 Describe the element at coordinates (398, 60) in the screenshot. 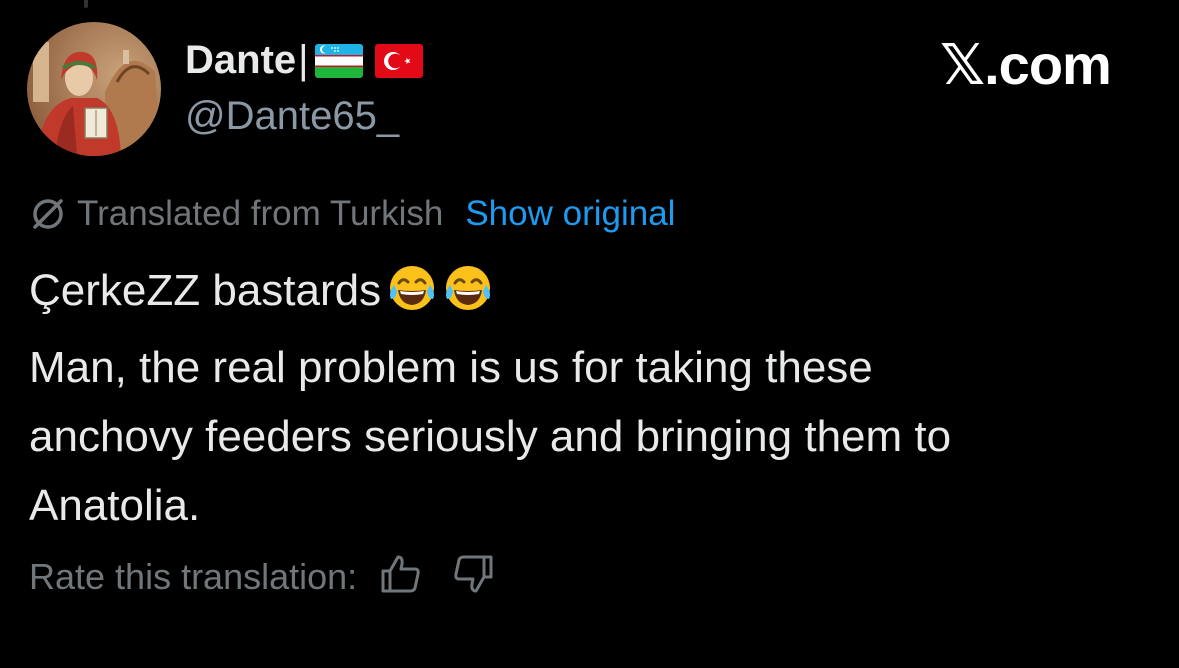

I see `turkey-flag-icon` at that location.